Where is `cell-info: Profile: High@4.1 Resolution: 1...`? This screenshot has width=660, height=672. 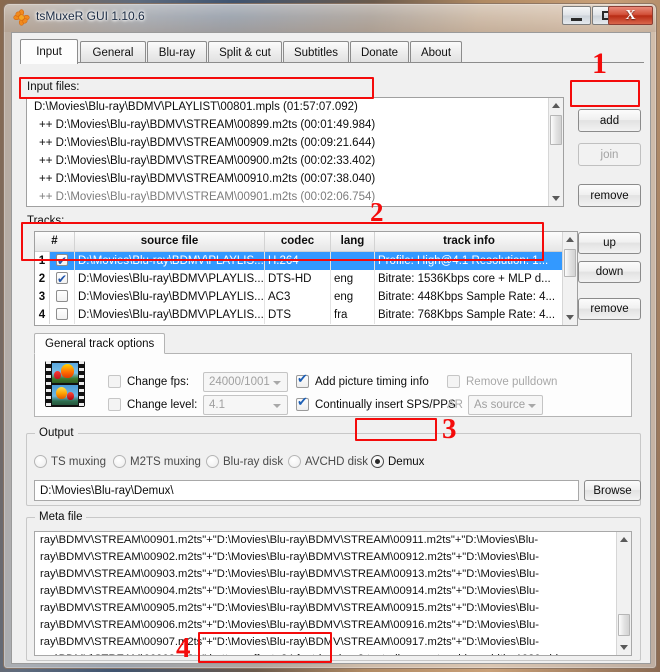 cell-info: Profile: High@4.1 Resolution: 1... is located at coordinates (463, 261).